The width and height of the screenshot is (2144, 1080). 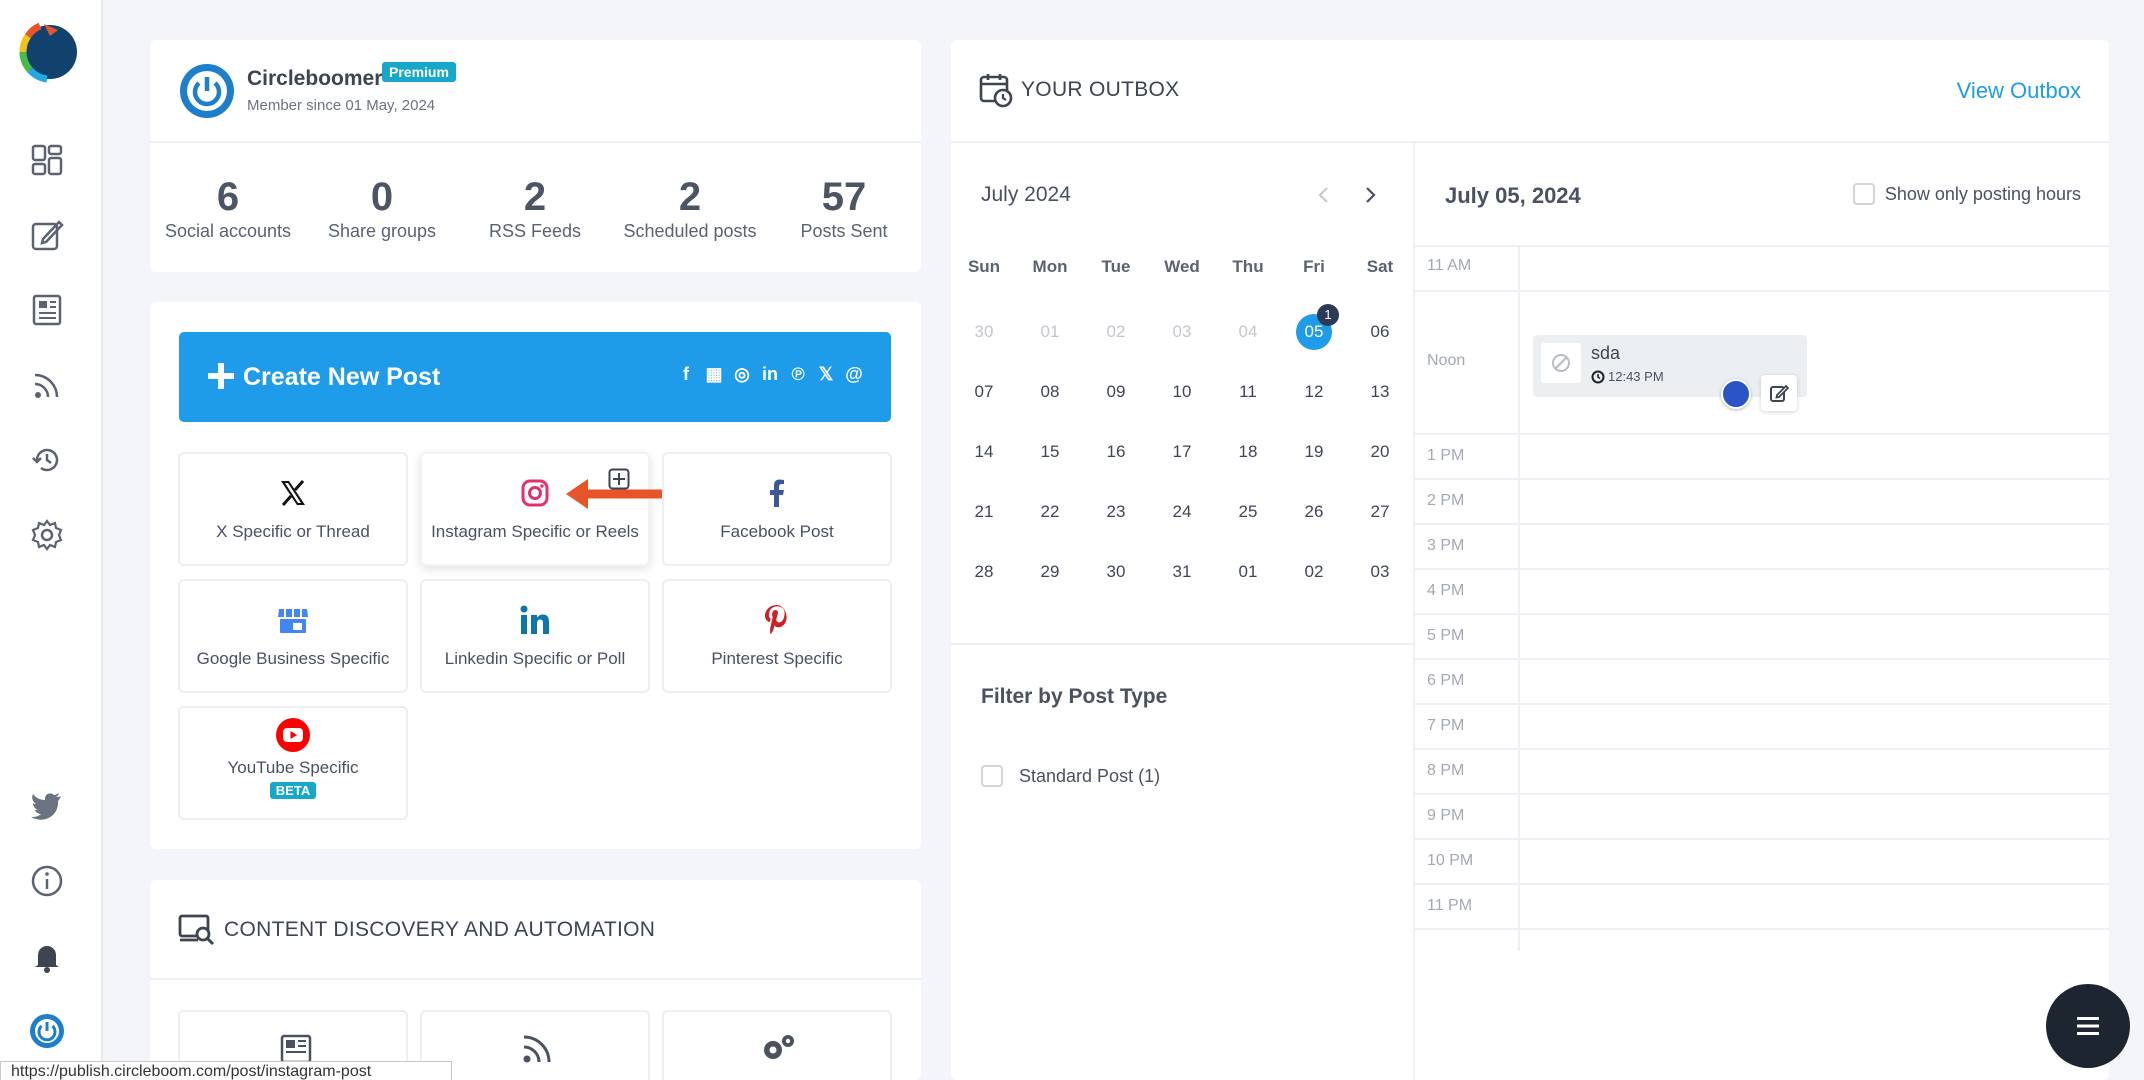 I want to click on facebook-icon, so click(x=777, y=493).